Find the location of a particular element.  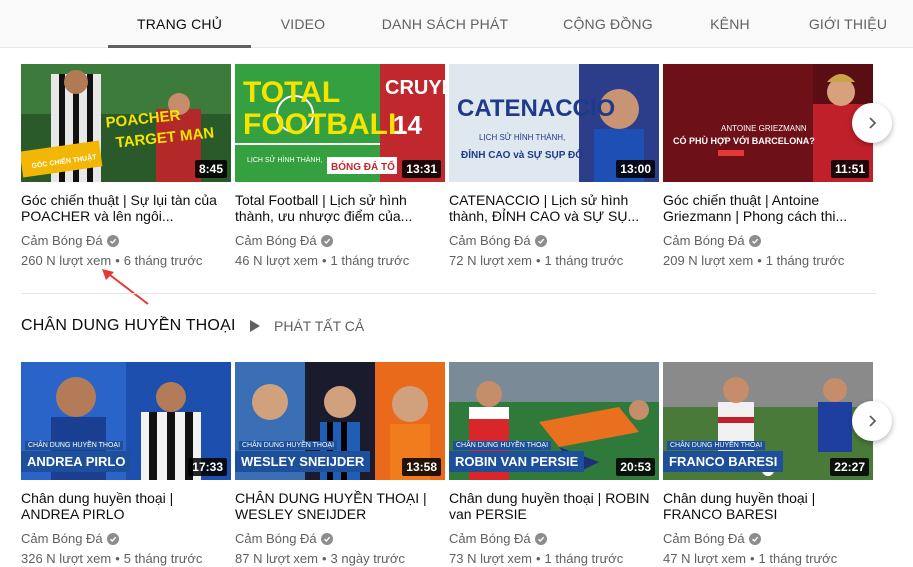

svg-text: ĐỈNH CAO và SỰ SỤP ĐỔ is located at coordinates (522, 154).